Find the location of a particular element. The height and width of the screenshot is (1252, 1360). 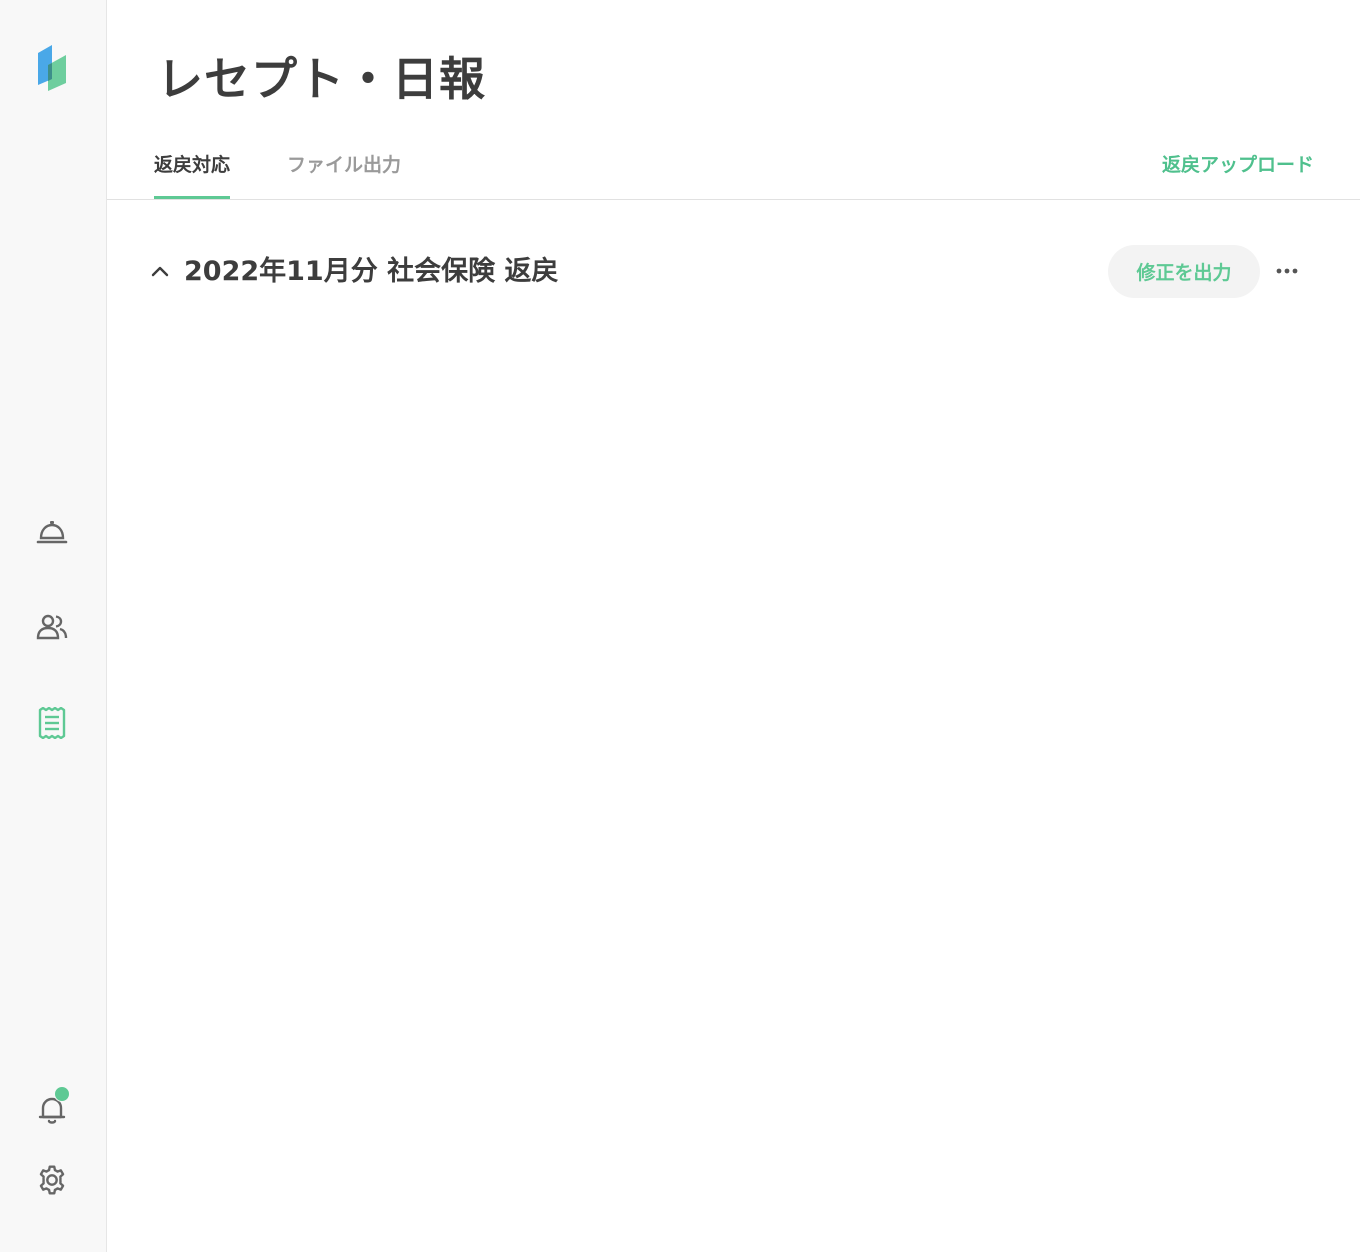

sidebar is located at coordinates (53, 626).